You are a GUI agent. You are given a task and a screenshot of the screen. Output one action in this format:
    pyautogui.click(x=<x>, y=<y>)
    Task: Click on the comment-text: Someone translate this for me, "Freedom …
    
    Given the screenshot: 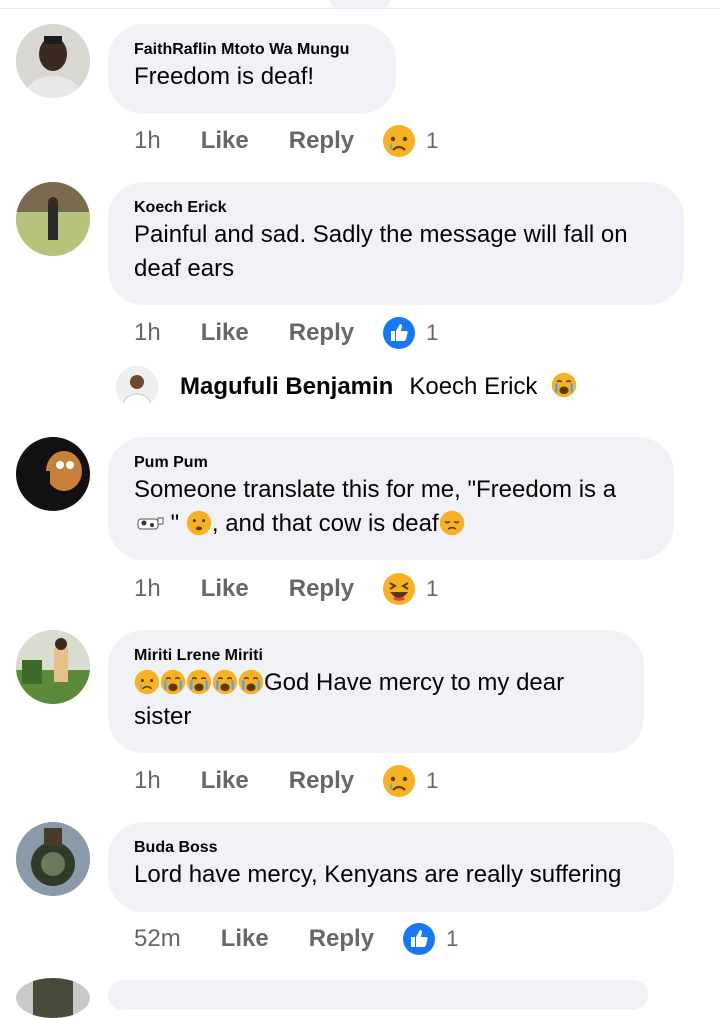 What is the action you would take?
    pyautogui.click(x=375, y=489)
    